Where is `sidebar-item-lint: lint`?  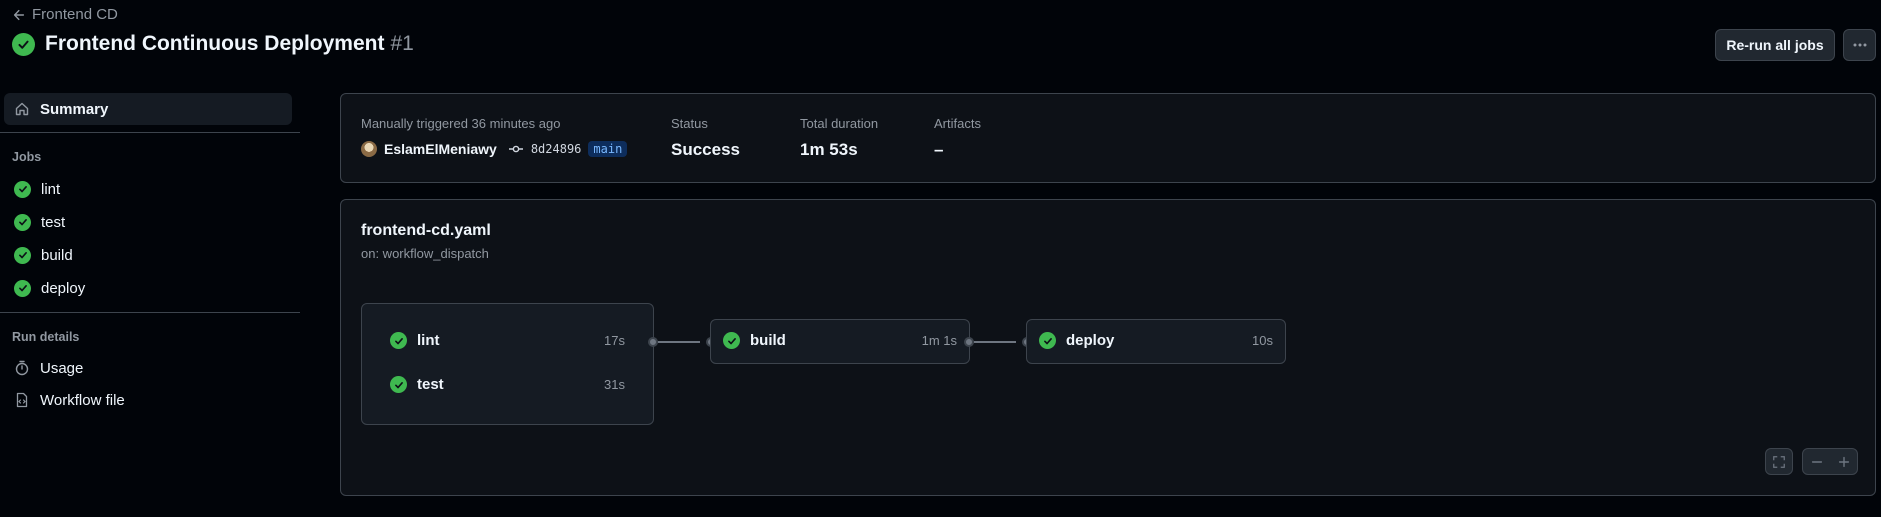
sidebar-item-lint: lint is located at coordinates (148, 189).